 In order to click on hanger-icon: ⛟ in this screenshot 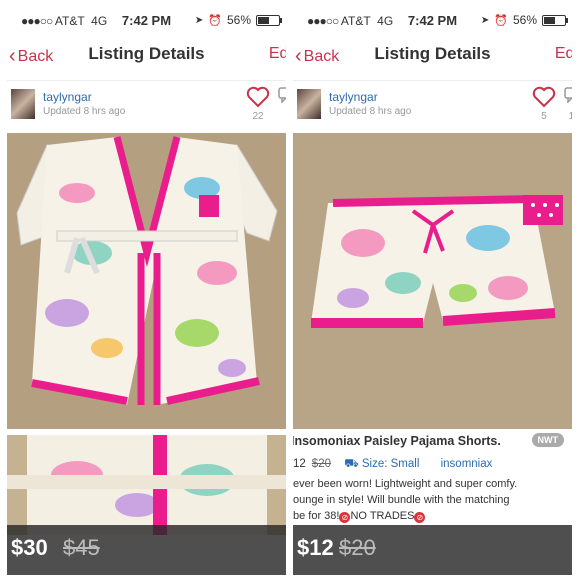, I will do `click(351, 464)`.